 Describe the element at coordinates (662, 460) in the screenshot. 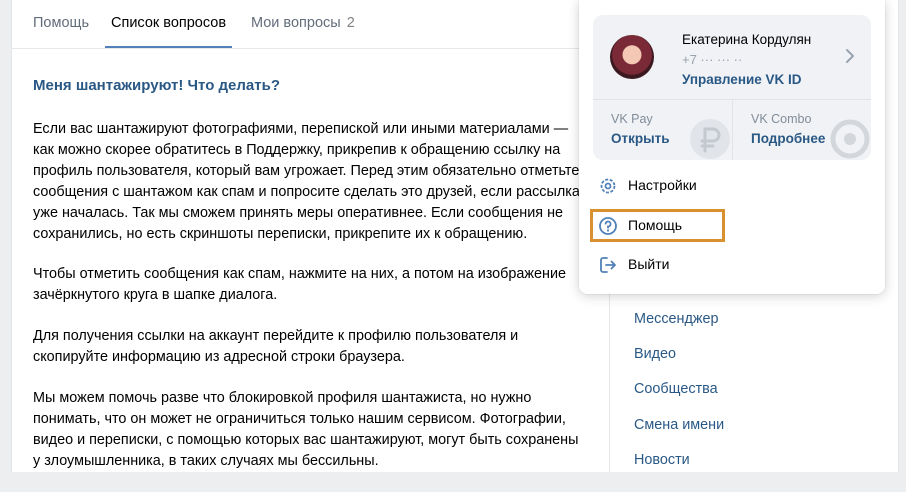

I see `sidebar-item-news: Новости` at that location.